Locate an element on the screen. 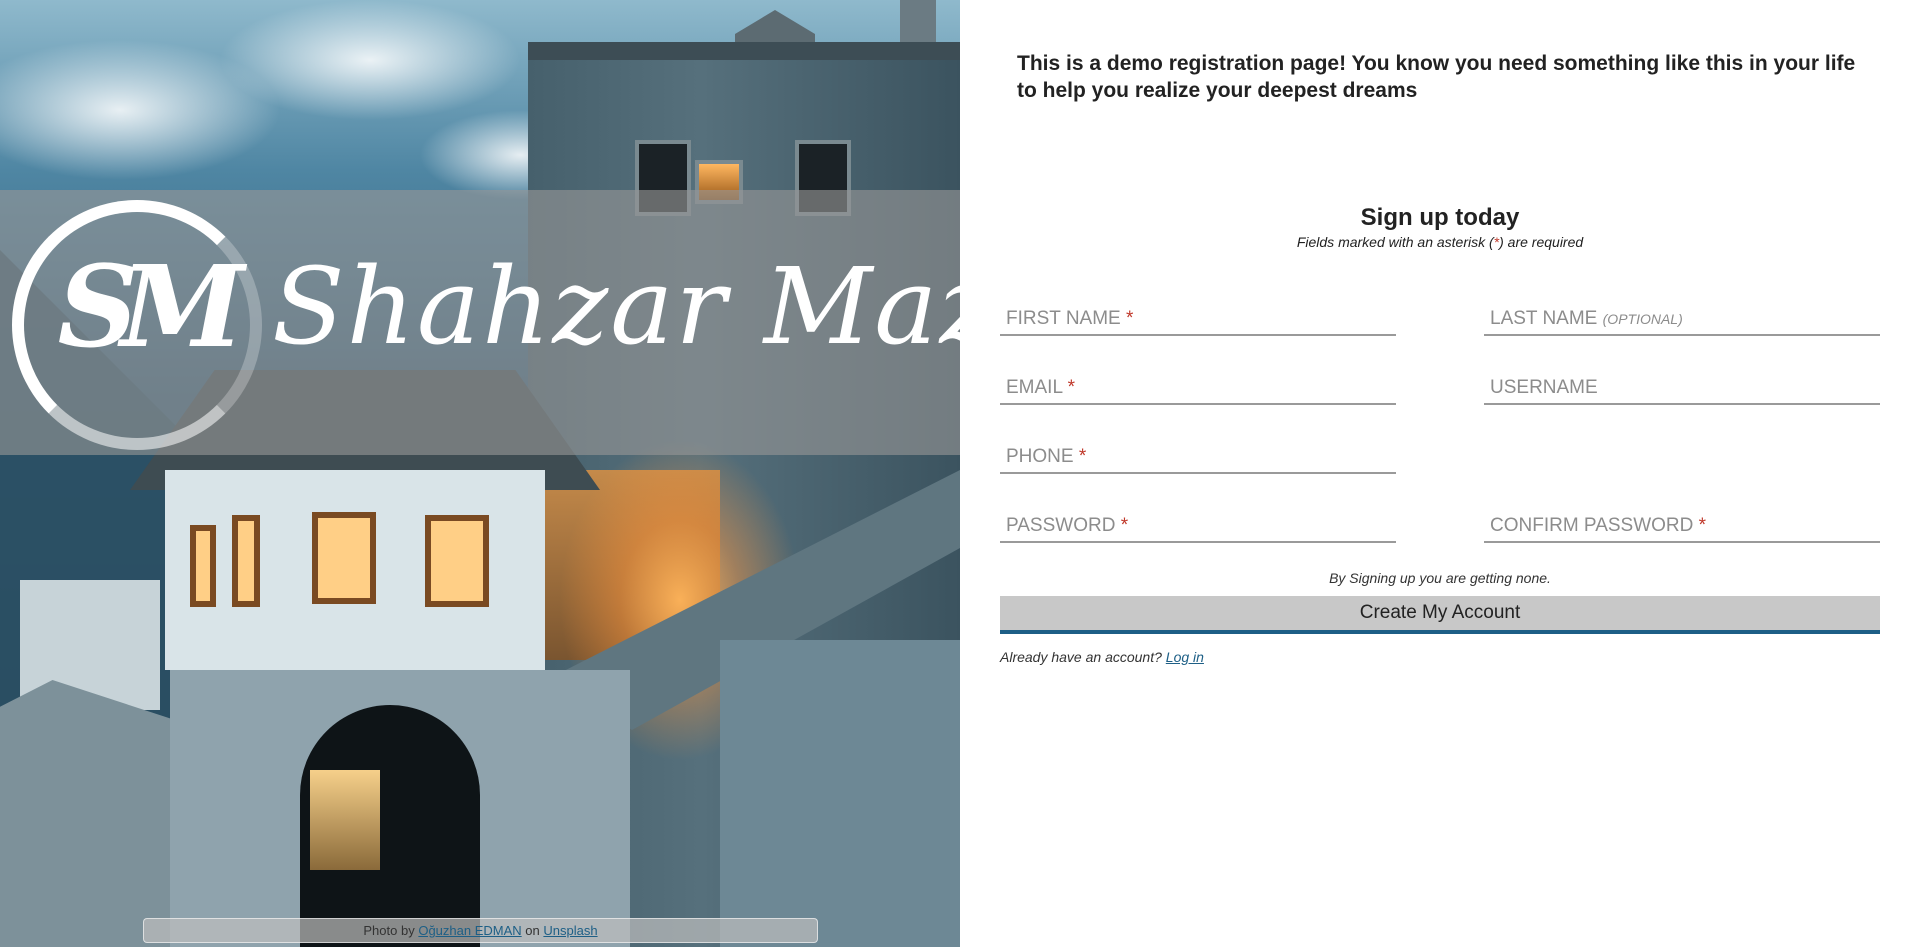 The width and height of the screenshot is (1920, 947). phone-input is located at coordinates (1200, 456).